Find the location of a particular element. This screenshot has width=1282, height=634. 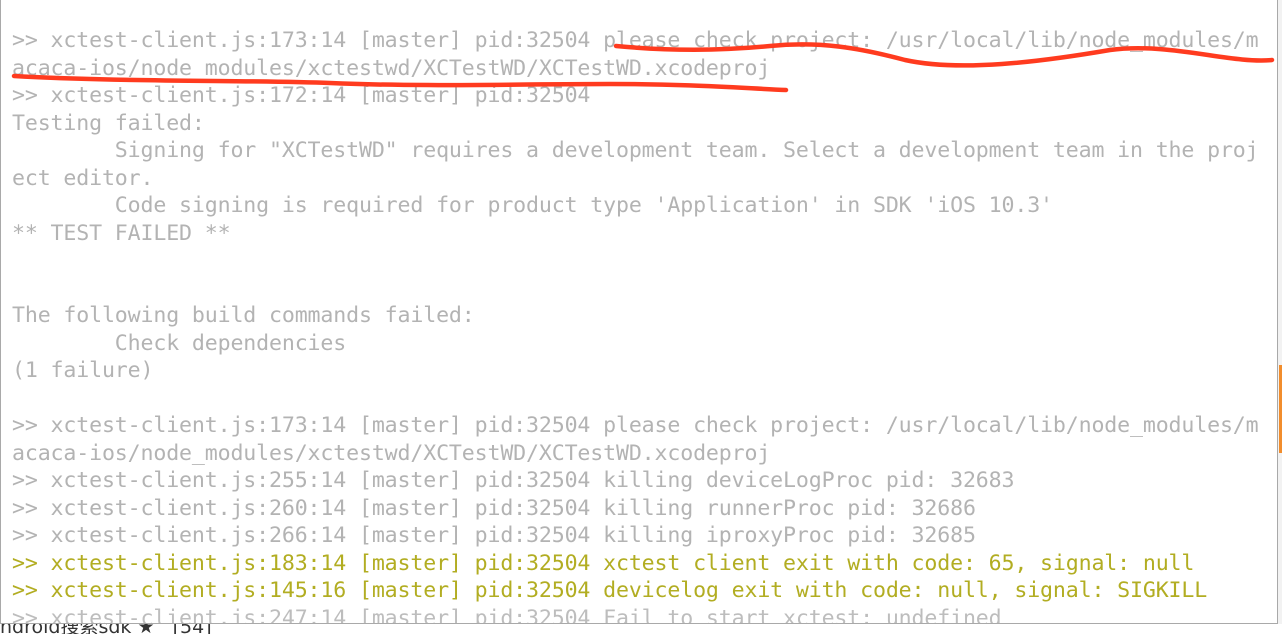

annotation-stroke-lower is located at coordinates (400, 83).